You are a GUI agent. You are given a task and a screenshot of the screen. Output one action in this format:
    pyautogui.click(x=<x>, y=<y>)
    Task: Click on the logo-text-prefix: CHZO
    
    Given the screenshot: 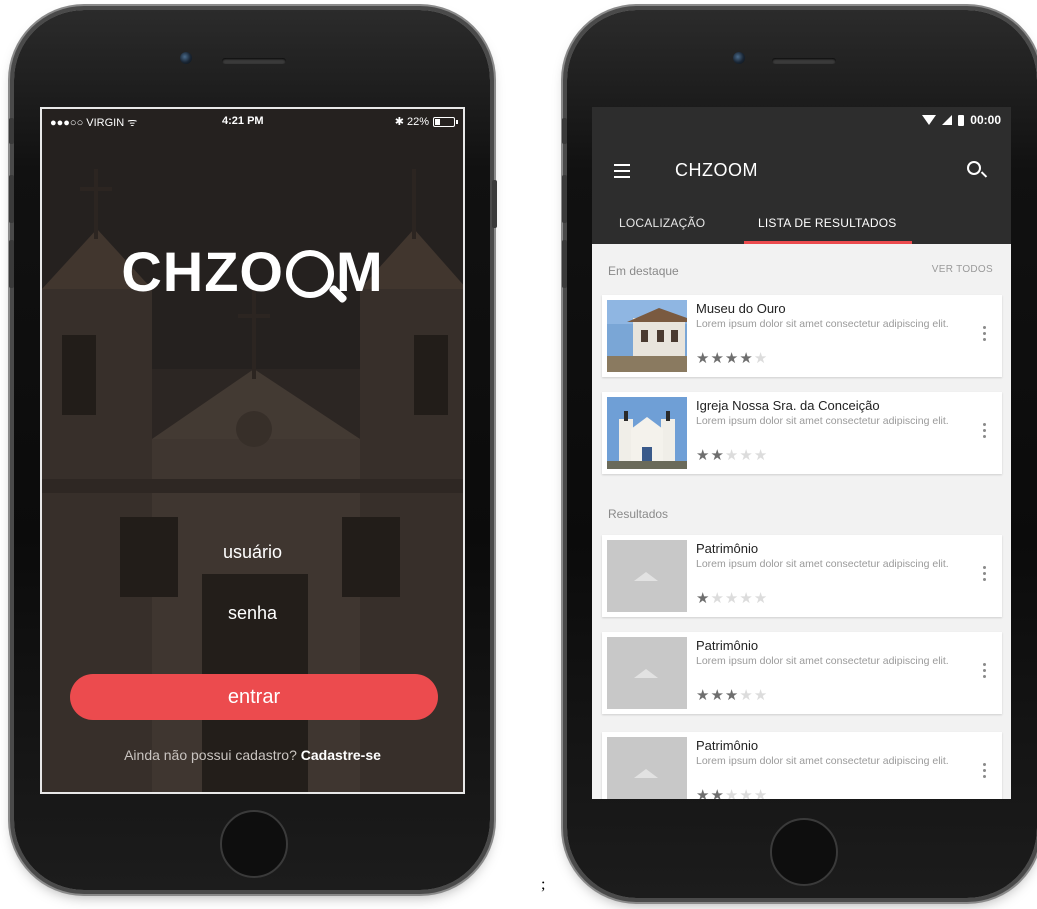 What is the action you would take?
    pyautogui.click(x=202, y=271)
    